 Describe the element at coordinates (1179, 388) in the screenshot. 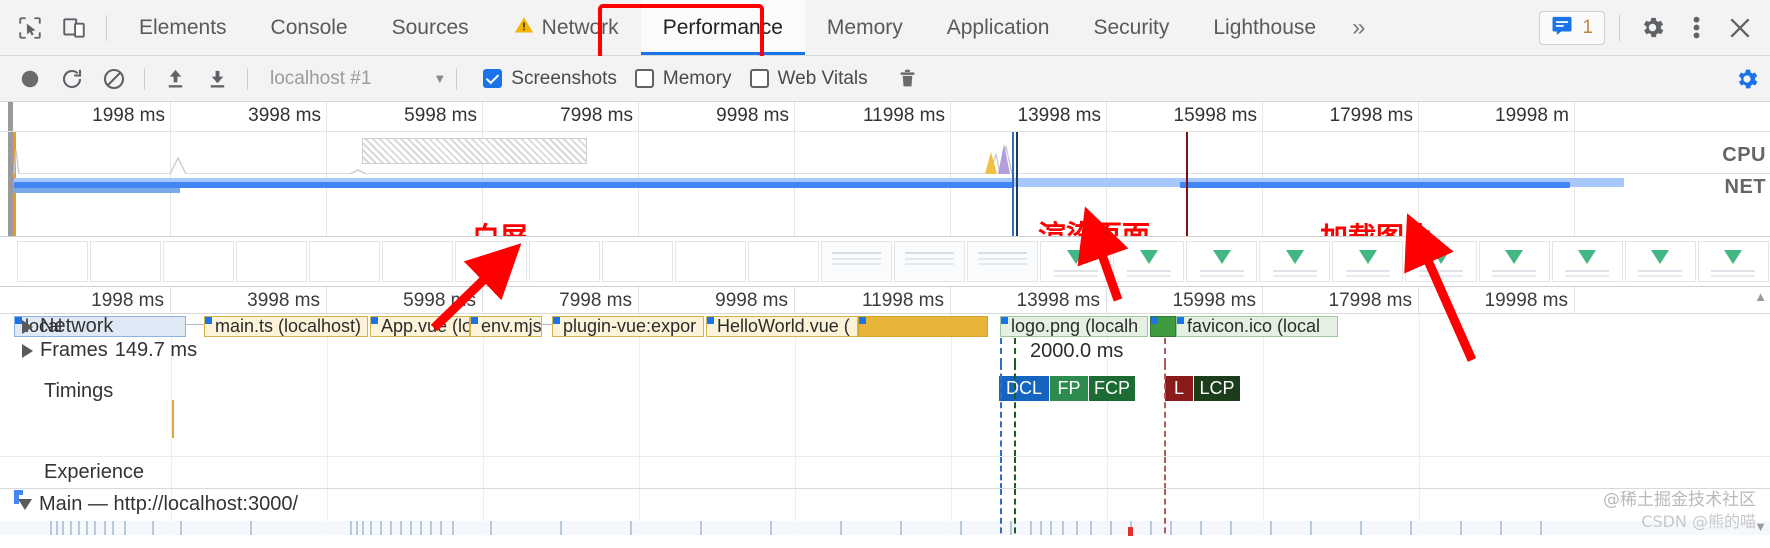

I see `timing-marker-l: L` at that location.